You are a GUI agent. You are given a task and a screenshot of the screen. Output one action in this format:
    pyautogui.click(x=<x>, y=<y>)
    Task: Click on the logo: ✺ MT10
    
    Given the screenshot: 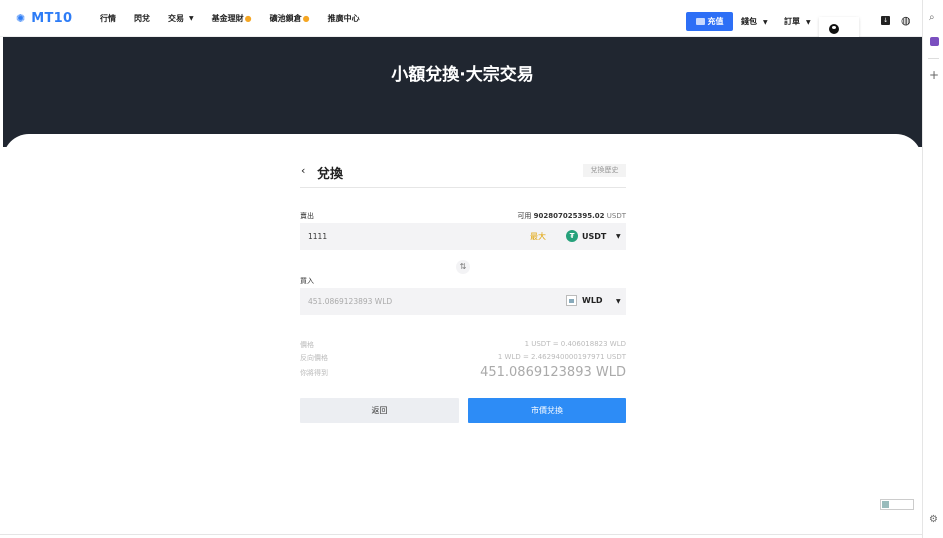 What is the action you would take?
    pyautogui.click(x=58, y=18)
    